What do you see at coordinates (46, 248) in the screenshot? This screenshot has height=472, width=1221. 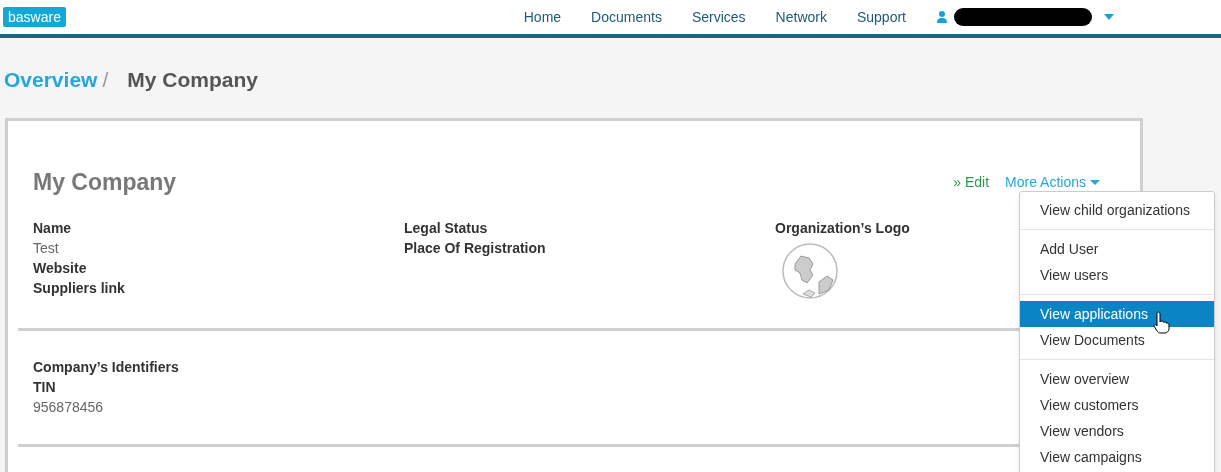 I see `field-value: Test` at bounding box center [46, 248].